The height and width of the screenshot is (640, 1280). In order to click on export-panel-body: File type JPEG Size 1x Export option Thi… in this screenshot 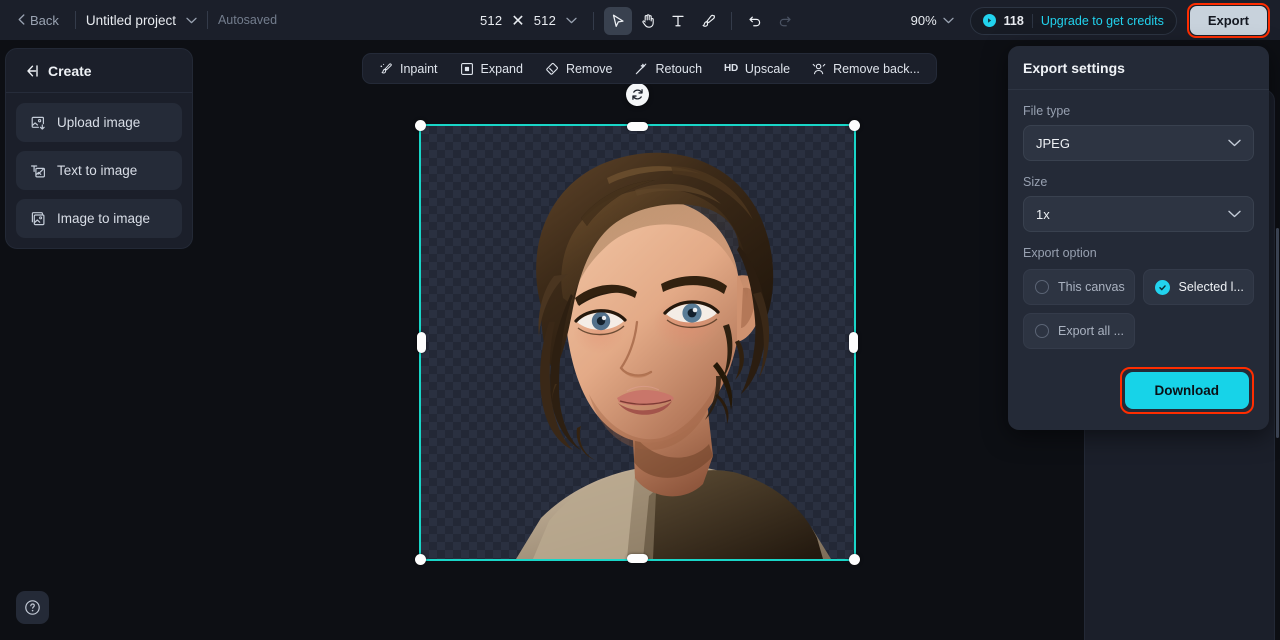, I will do `click(1138, 260)`.